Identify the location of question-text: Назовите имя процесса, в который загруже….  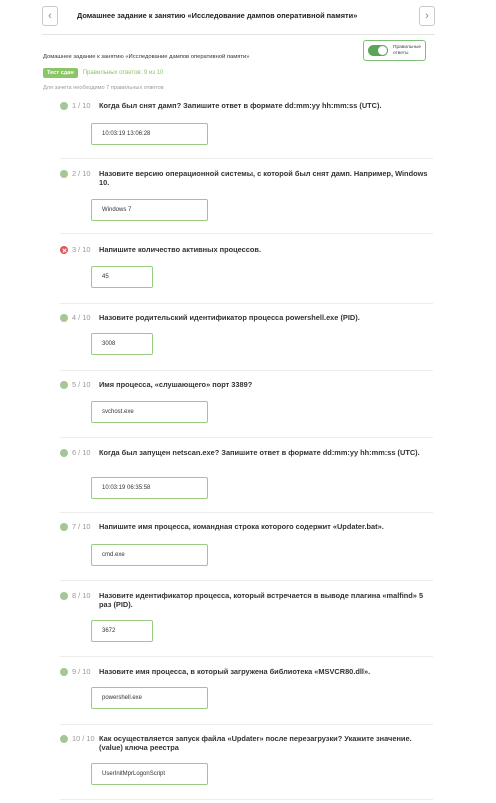
(235, 671).